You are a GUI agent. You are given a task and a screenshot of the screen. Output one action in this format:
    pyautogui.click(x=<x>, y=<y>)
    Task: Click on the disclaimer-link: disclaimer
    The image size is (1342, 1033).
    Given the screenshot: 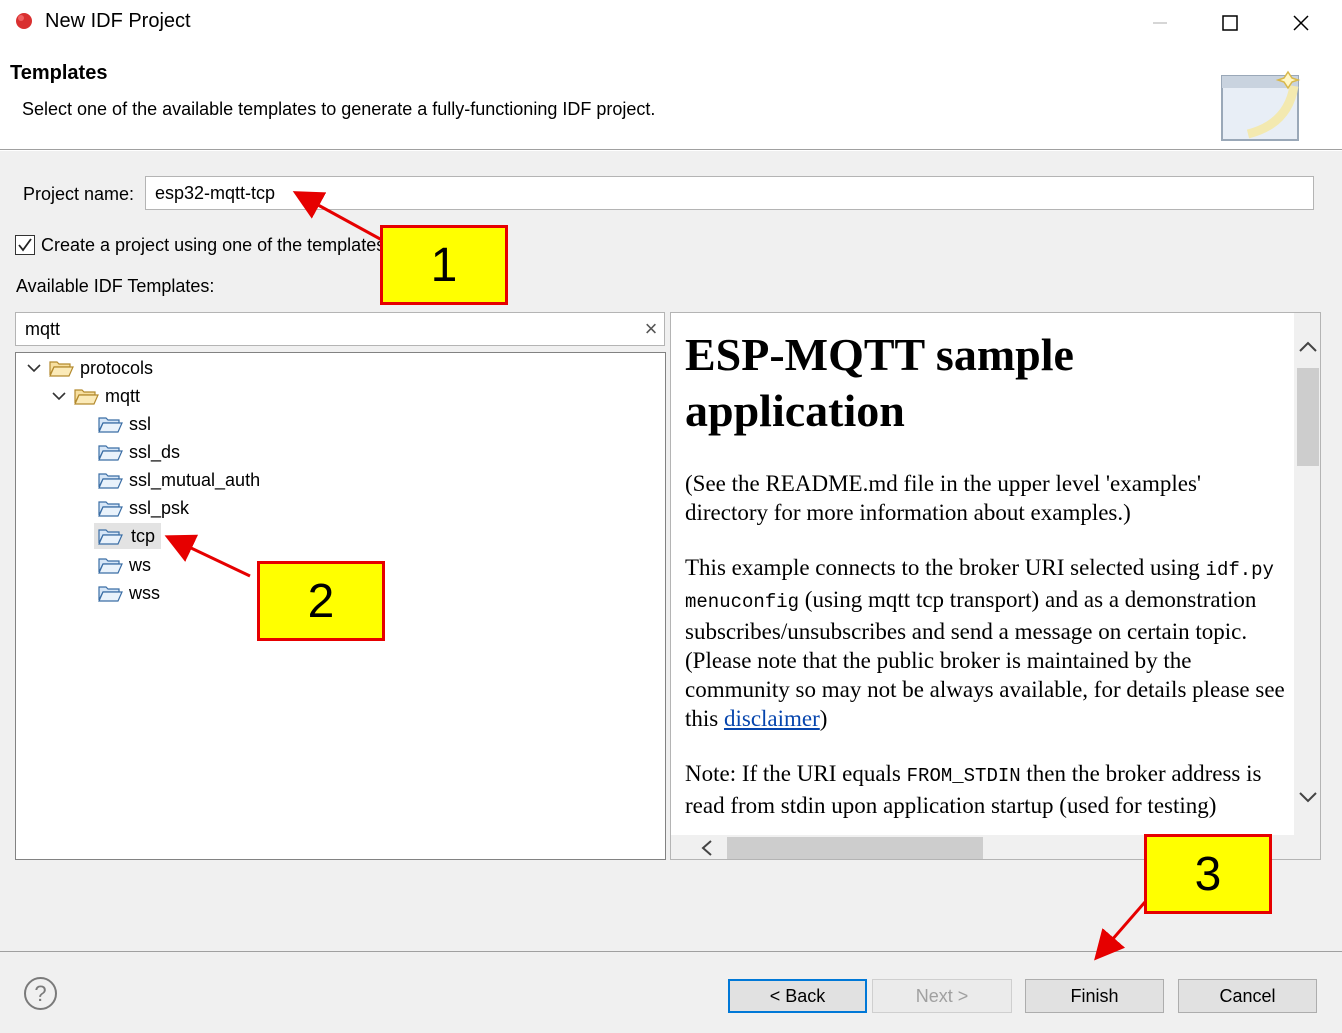 What is the action you would take?
    pyautogui.click(x=772, y=718)
    